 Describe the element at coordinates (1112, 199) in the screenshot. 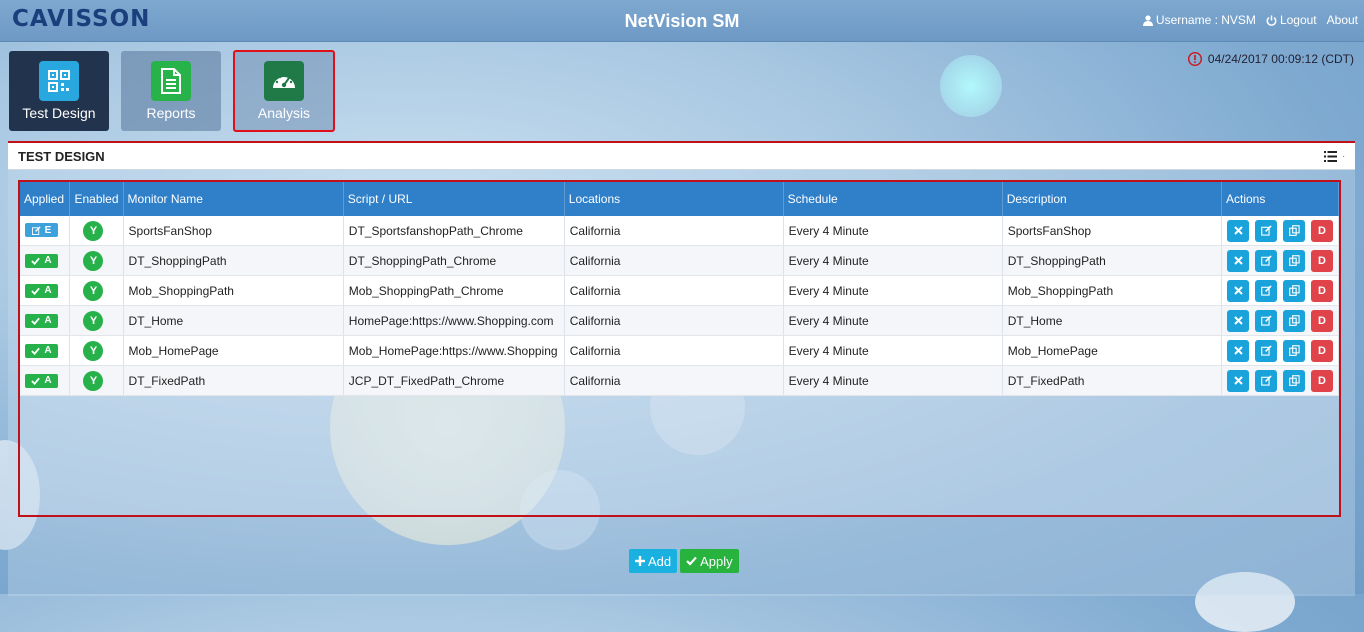

I see `column-header: Description` at that location.